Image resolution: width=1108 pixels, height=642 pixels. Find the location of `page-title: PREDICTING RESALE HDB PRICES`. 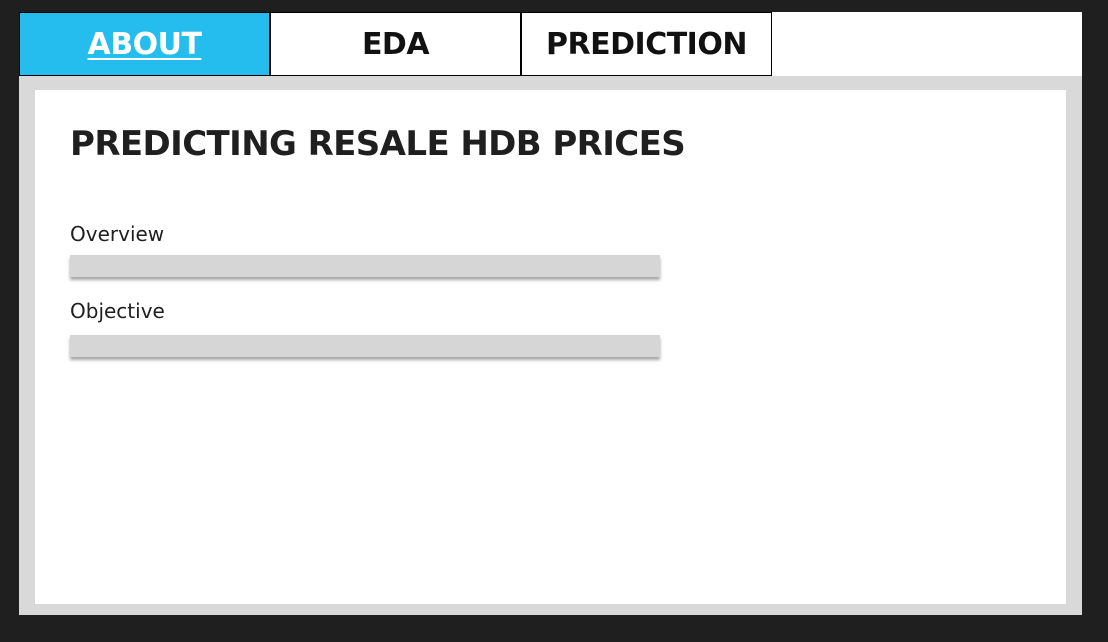

page-title: PREDICTING RESALE HDB PRICES is located at coordinates (378, 144).